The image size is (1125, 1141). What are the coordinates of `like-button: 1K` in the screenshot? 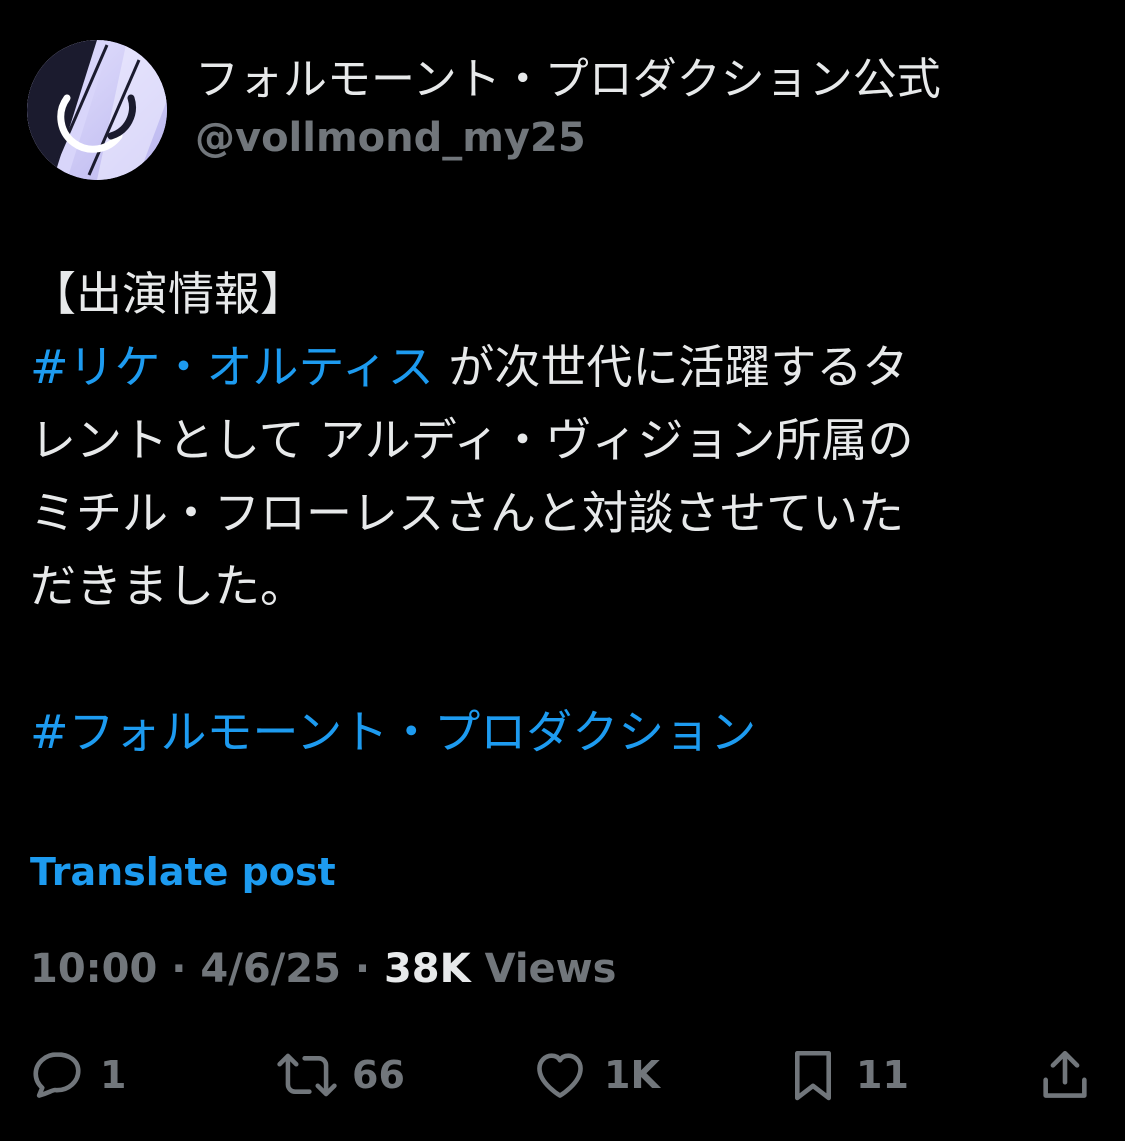 It's located at (595, 1075).